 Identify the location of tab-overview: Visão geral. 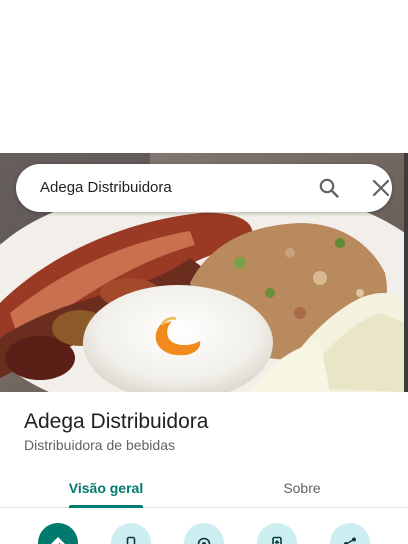
(106, 488).